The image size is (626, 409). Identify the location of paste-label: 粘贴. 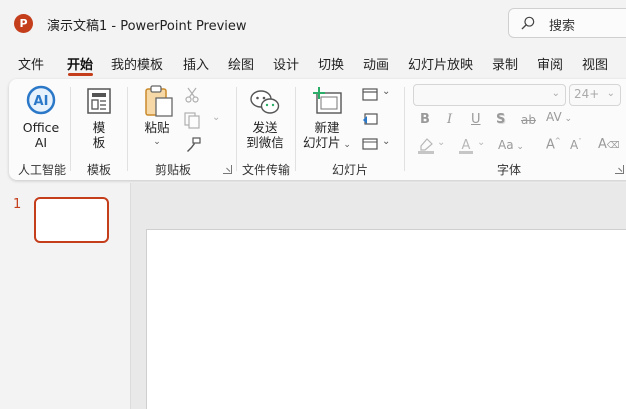
(157, 127).